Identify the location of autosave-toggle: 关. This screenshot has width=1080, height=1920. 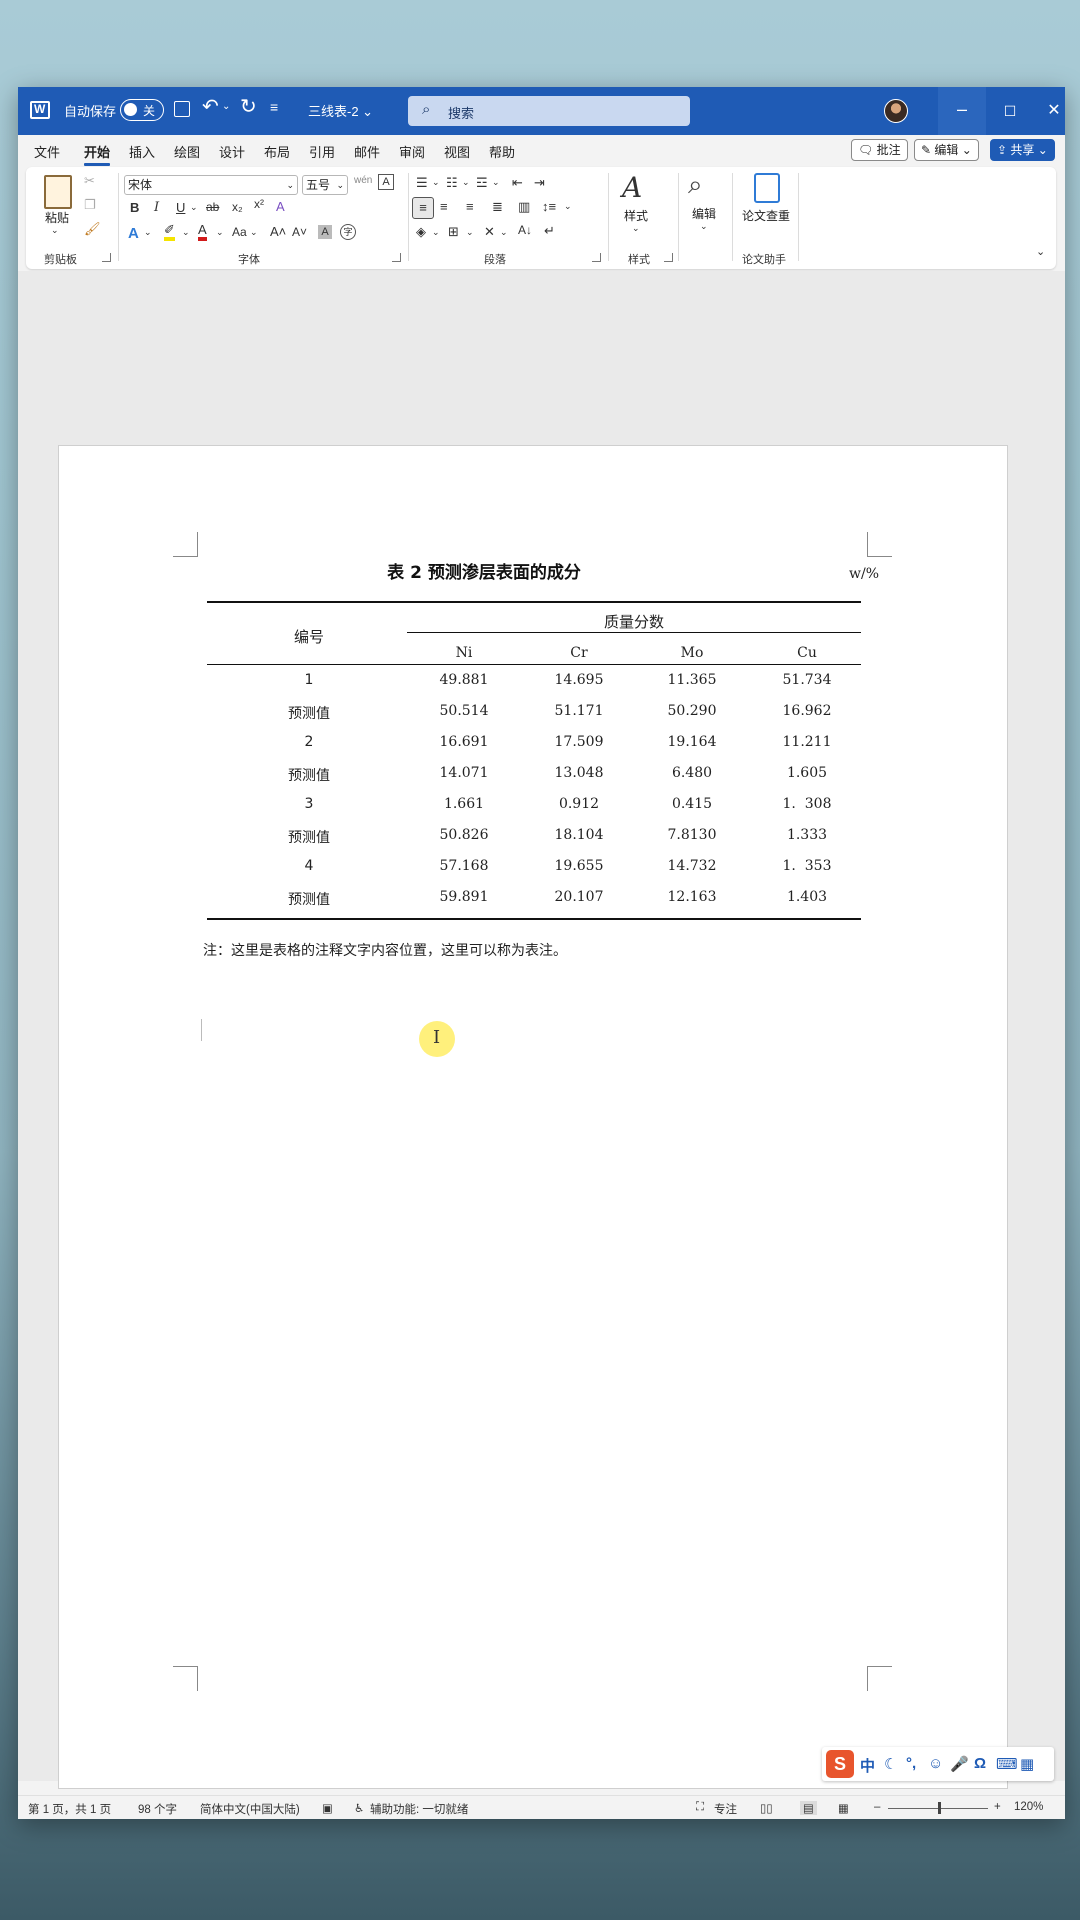
(142, 110).